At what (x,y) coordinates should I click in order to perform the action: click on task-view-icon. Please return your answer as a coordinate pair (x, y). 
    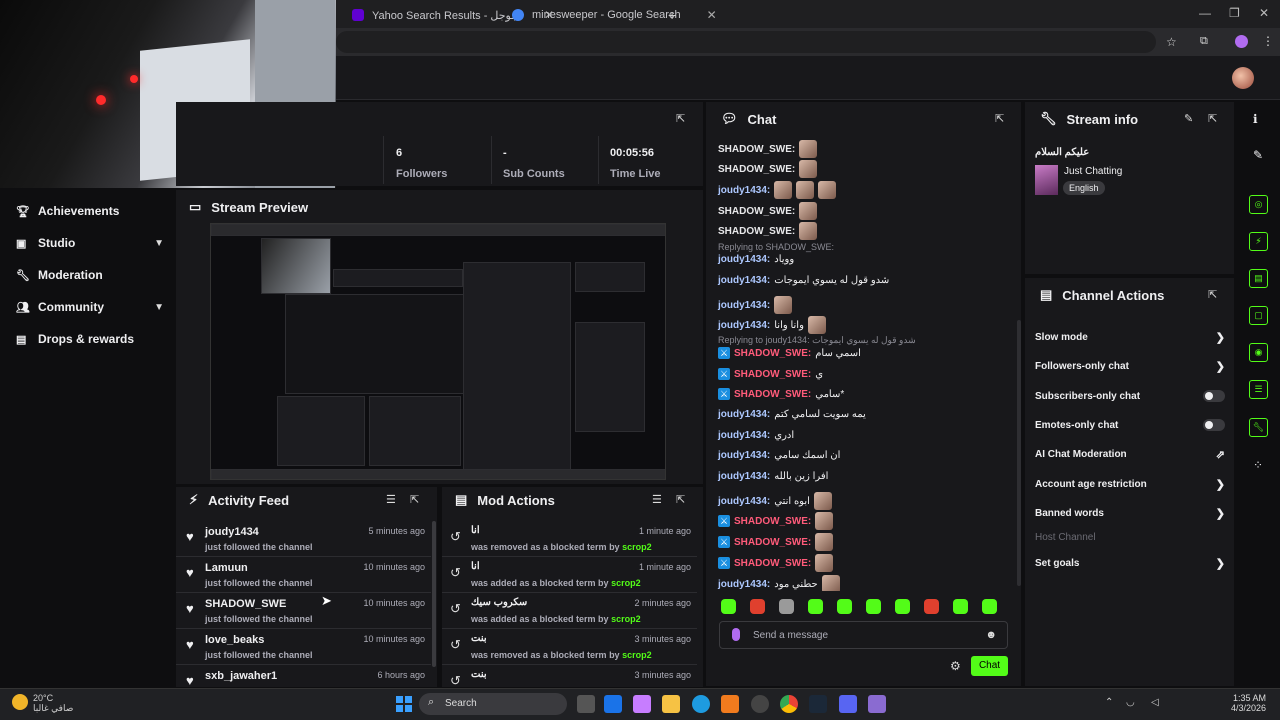
    Looking at the image, I should click on (586, 704).